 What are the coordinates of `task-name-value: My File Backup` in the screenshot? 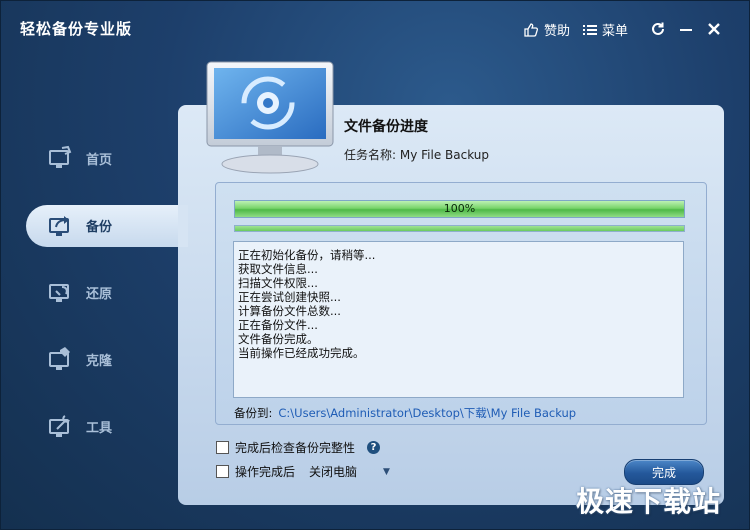 It's located at (444, 155).